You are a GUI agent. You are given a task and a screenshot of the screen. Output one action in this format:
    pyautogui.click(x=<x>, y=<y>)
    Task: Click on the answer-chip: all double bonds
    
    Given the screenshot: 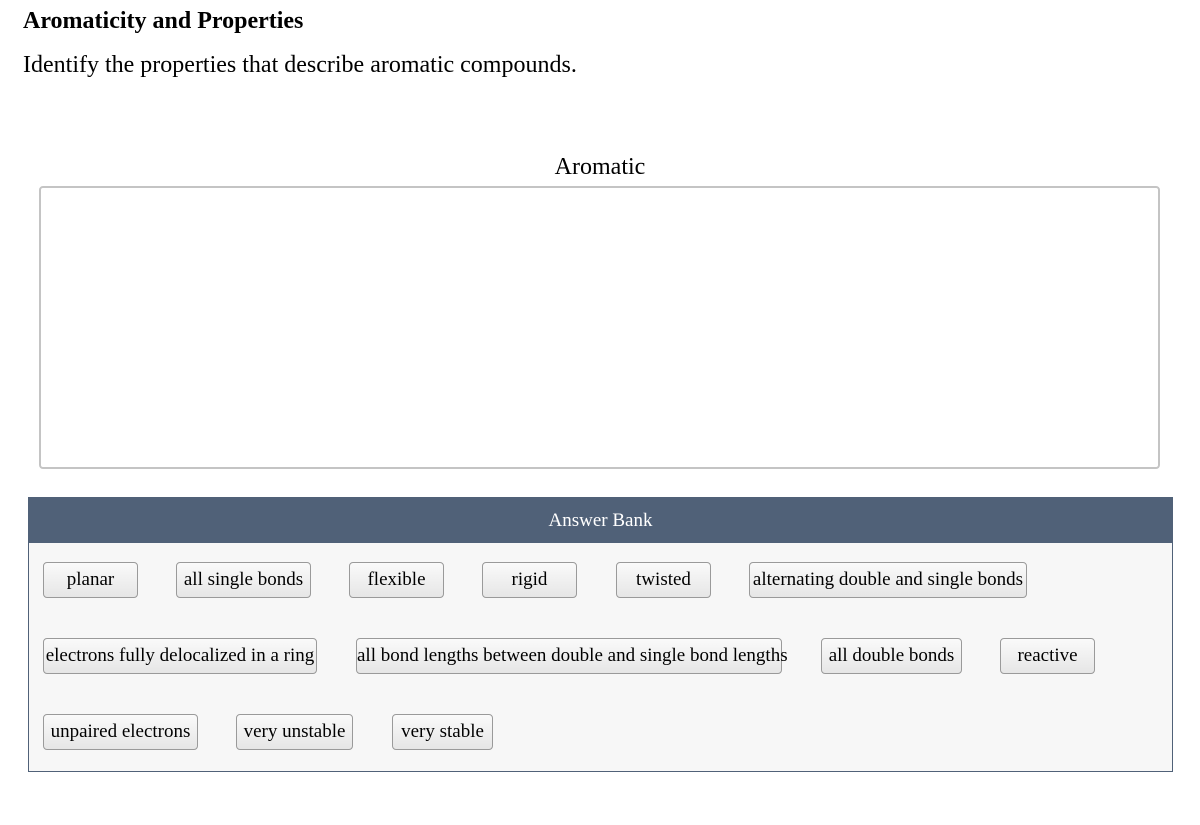 What is the action you would take?
    pyautogui.click(x=891, y=656)
    